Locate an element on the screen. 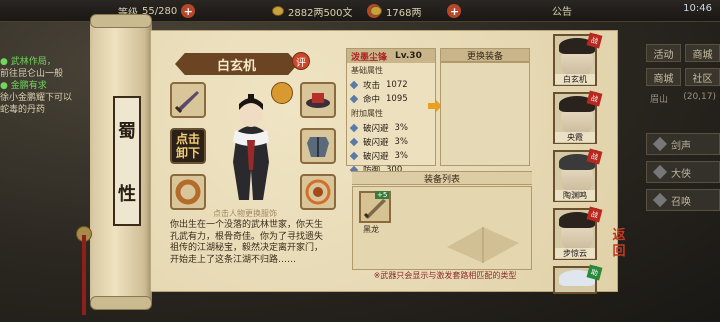  equipment-footnote: ※武器只会显示与激发套路相匹配的类型 is located at coordinates (445, 275).